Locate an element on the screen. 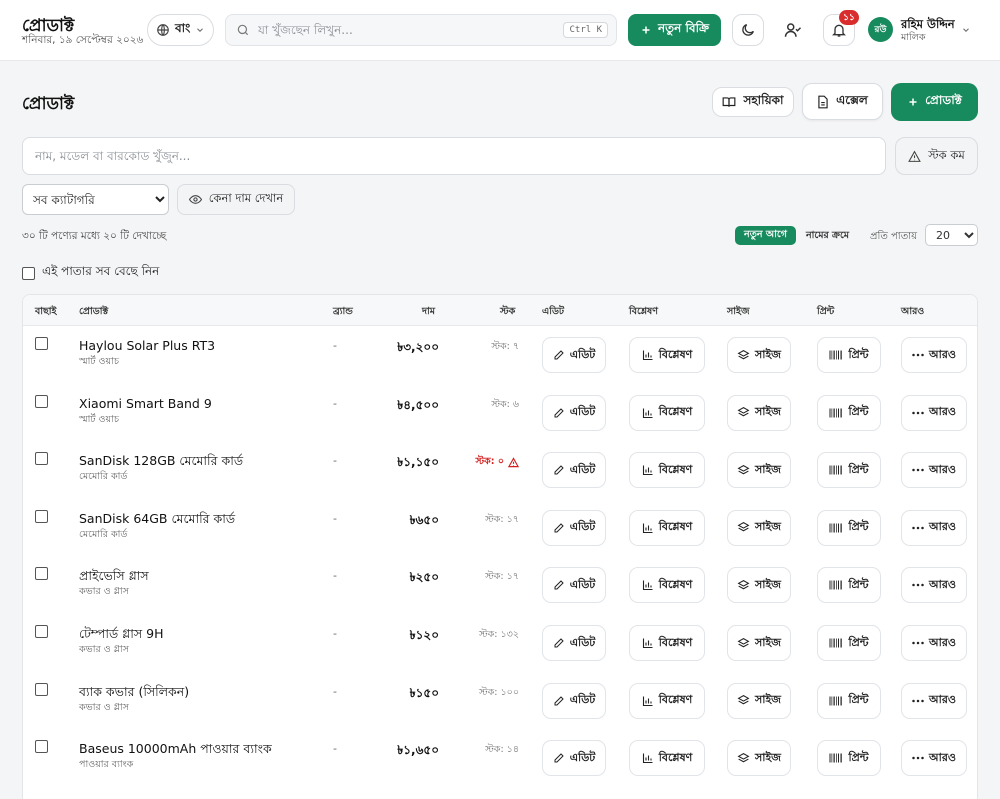 This screenshot has width=1000, height=799. product-stock: স্টক: ০ is located at coordinates (497, 462).